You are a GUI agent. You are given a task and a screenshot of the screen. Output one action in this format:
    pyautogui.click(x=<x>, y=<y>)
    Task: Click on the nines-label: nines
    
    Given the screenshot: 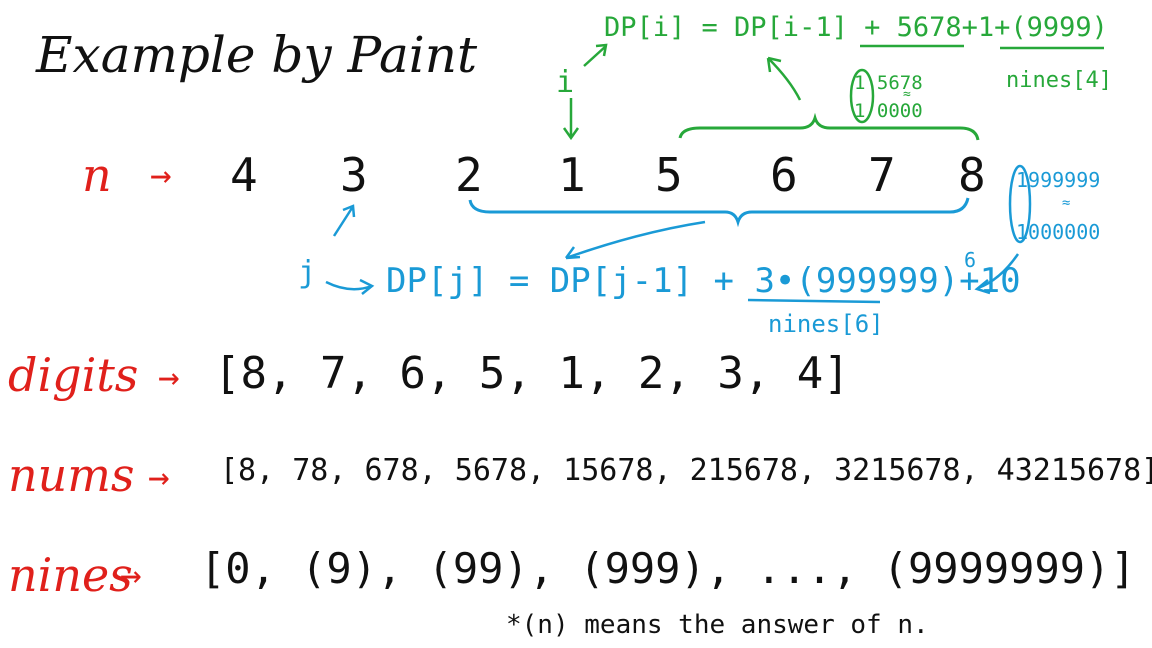 What is the action you would take?
    pyautogui.click(x=70, y=575)
    